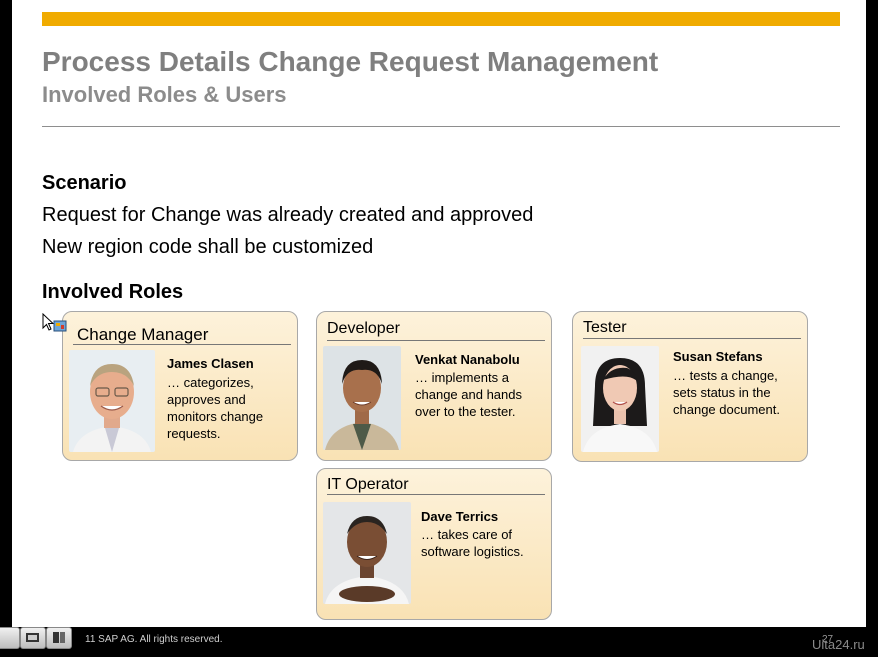  What do you see at coordinates (10, 638) in the screenshot?
I see `taskbar-button-prev` at bounding box center [10, 638].